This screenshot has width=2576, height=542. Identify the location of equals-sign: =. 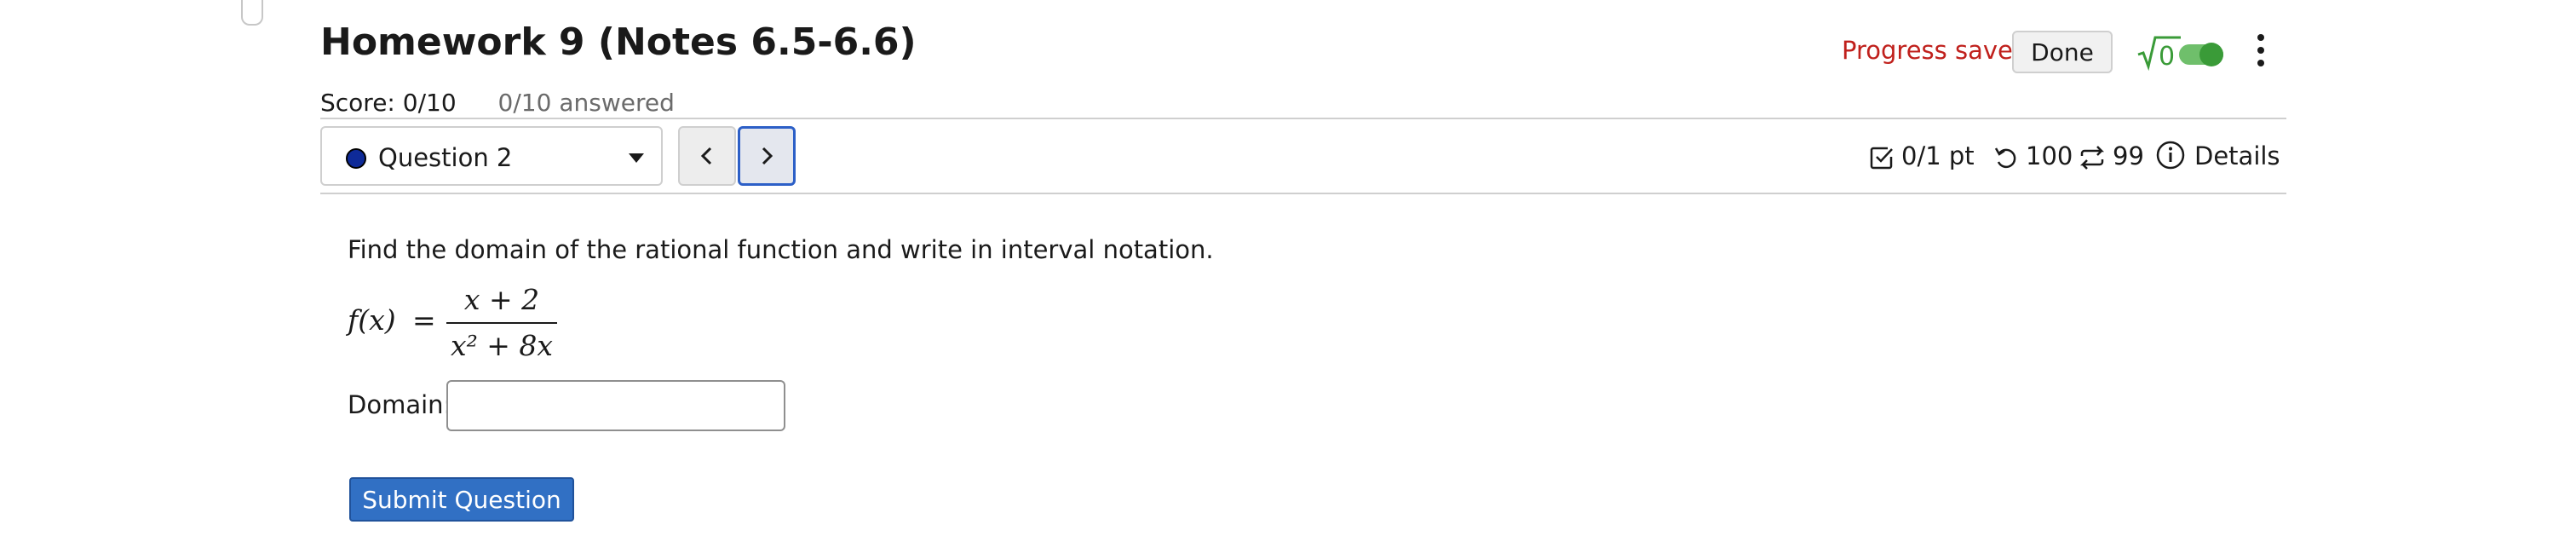
(424, 320).